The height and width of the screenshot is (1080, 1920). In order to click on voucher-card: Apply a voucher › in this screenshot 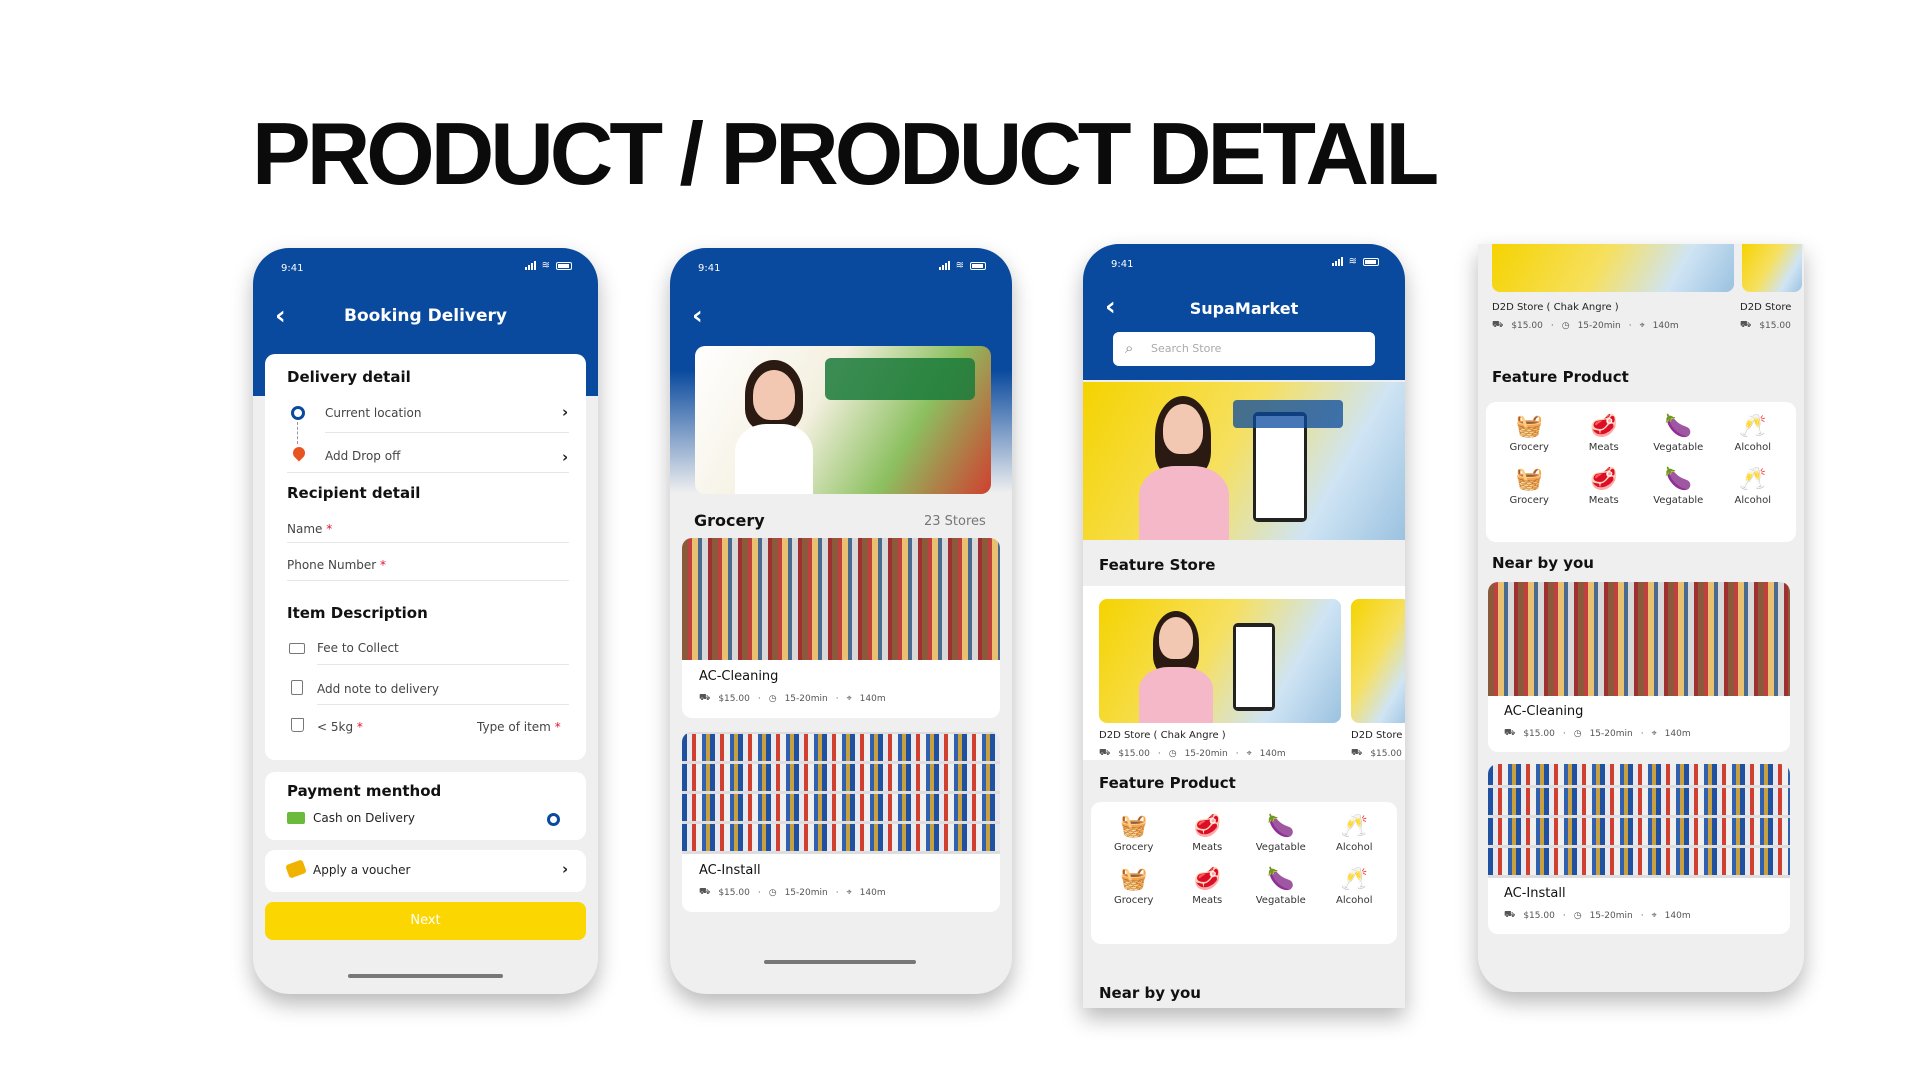, I will do `click(425, 871)`.